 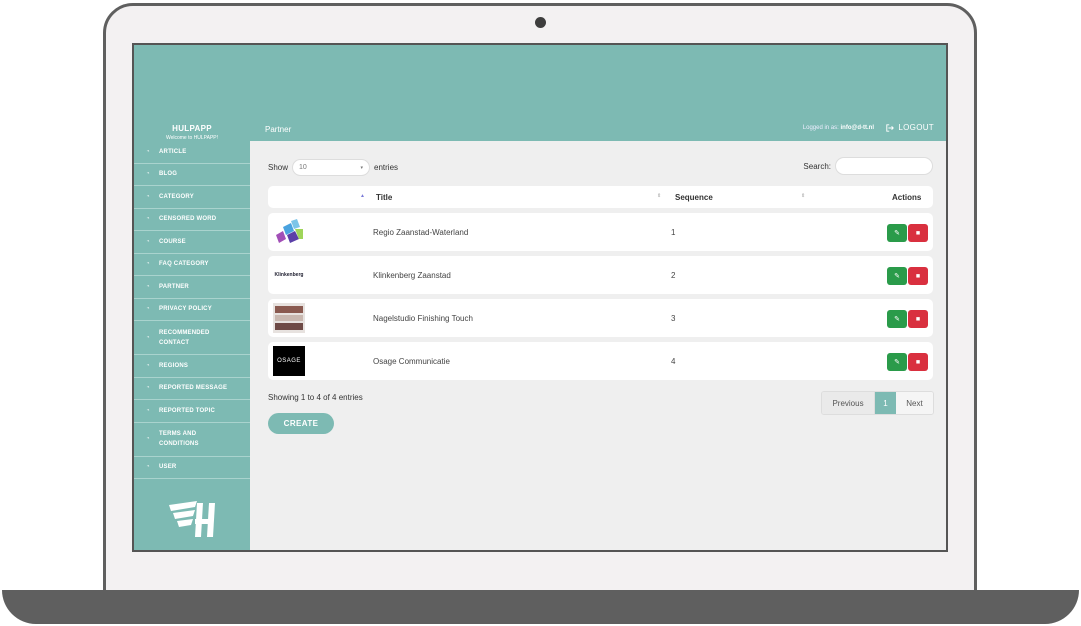 I want to click on entries-select: 10 ▾, so click(x=331, y=167).